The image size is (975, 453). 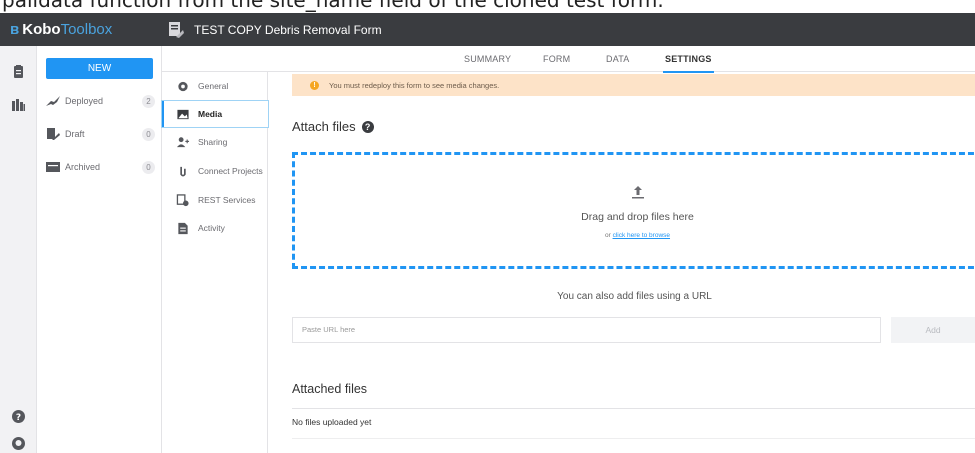 I want to click on subnav-item-label: Media, so click(x=210, y=114).